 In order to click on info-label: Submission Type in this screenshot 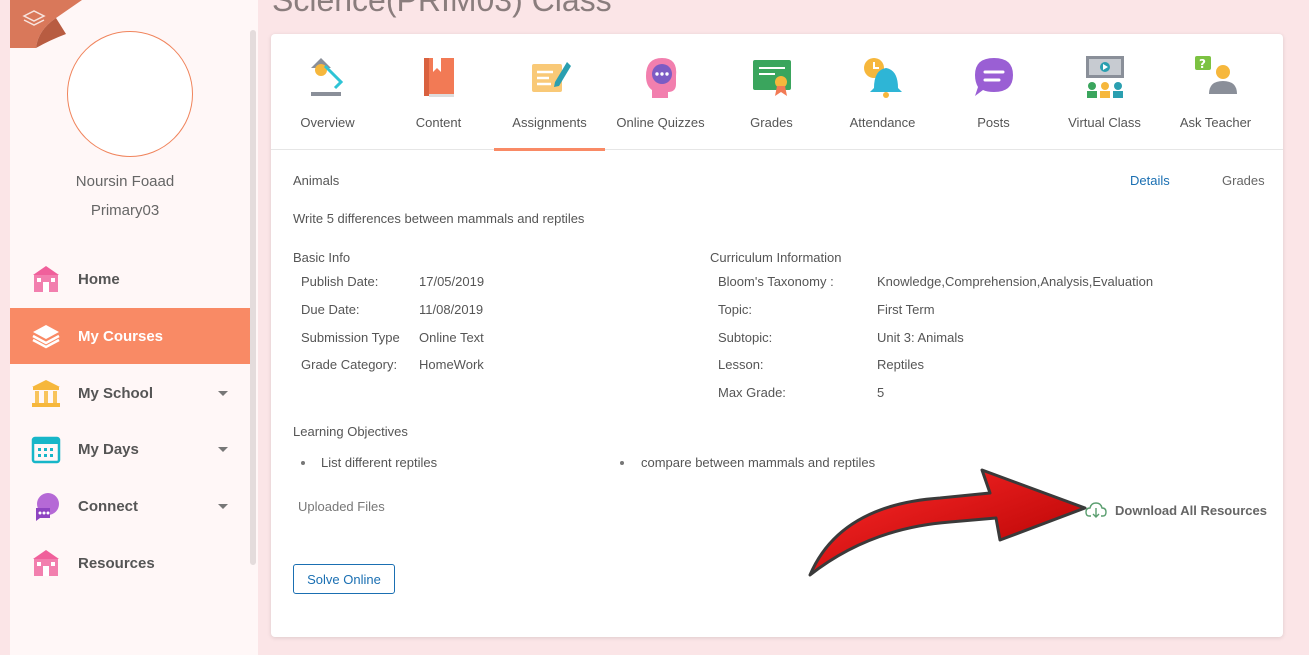, I will do `click(350, 337)`.